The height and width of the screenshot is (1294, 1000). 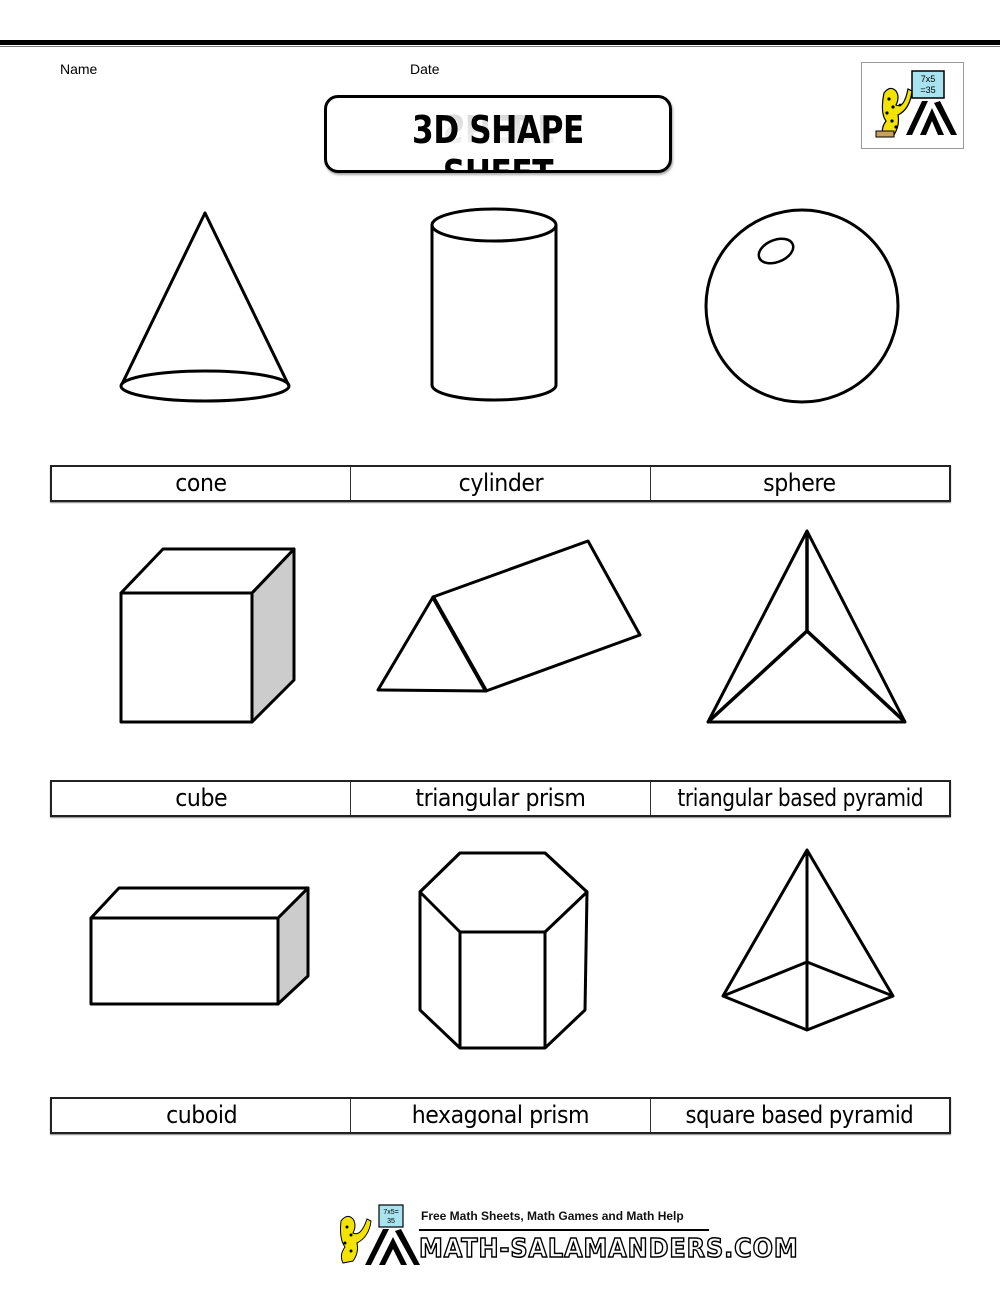 What do you see at coordinates (800, 483) in the screenshot?
I see `label-sphere: sphere` at bounding box center [800, 483].